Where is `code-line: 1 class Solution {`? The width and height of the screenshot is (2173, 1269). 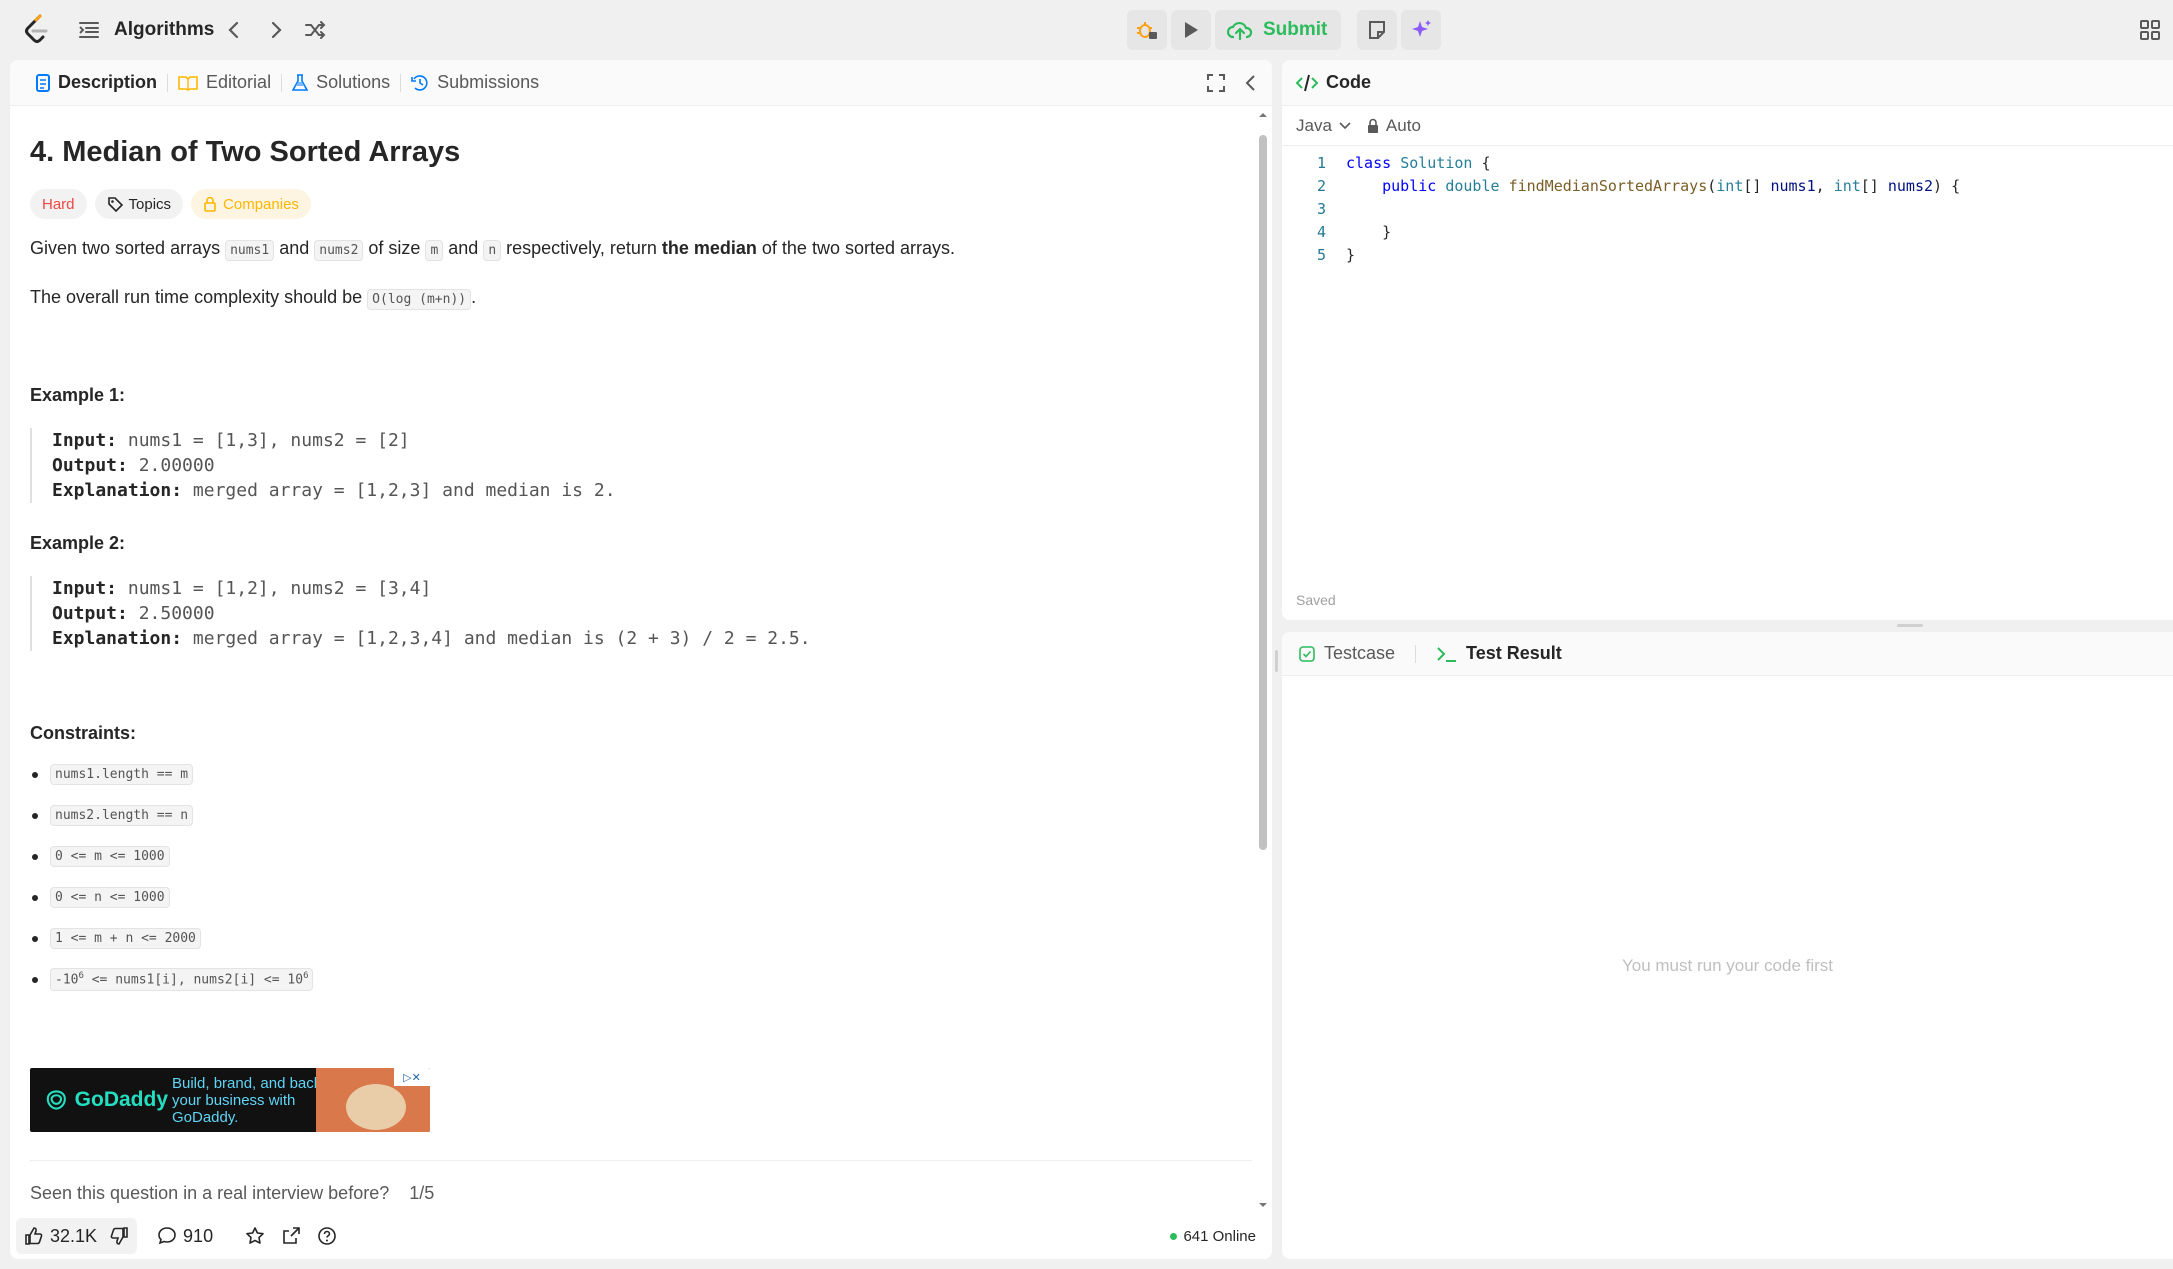 code-line: 1 class Solution { is located at coordinates (1727, 165).